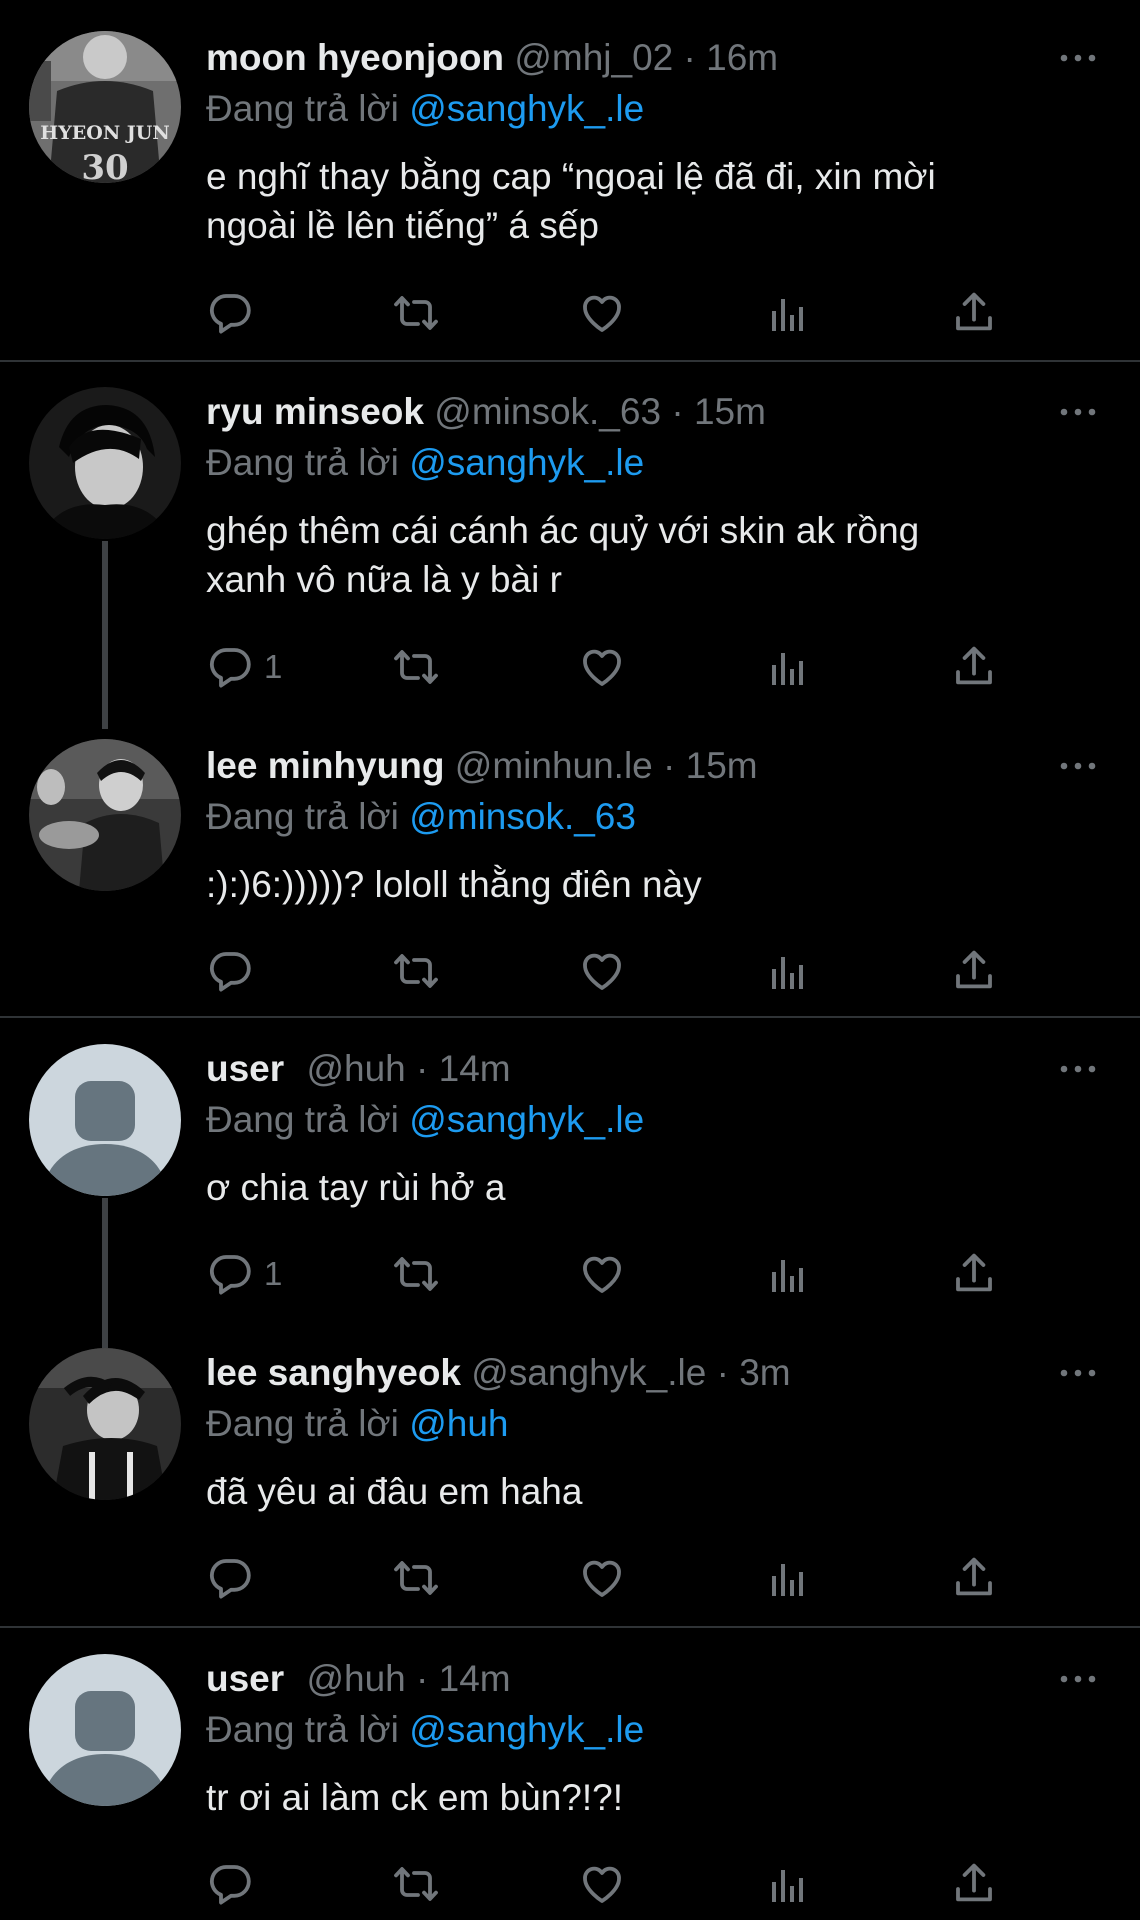 The image size is (1140, 1920). What do you see at coordinates (333, 1372) in the screenshot?
I see `display-name: lee sanghyeok` at bounding box center [333, 1372].